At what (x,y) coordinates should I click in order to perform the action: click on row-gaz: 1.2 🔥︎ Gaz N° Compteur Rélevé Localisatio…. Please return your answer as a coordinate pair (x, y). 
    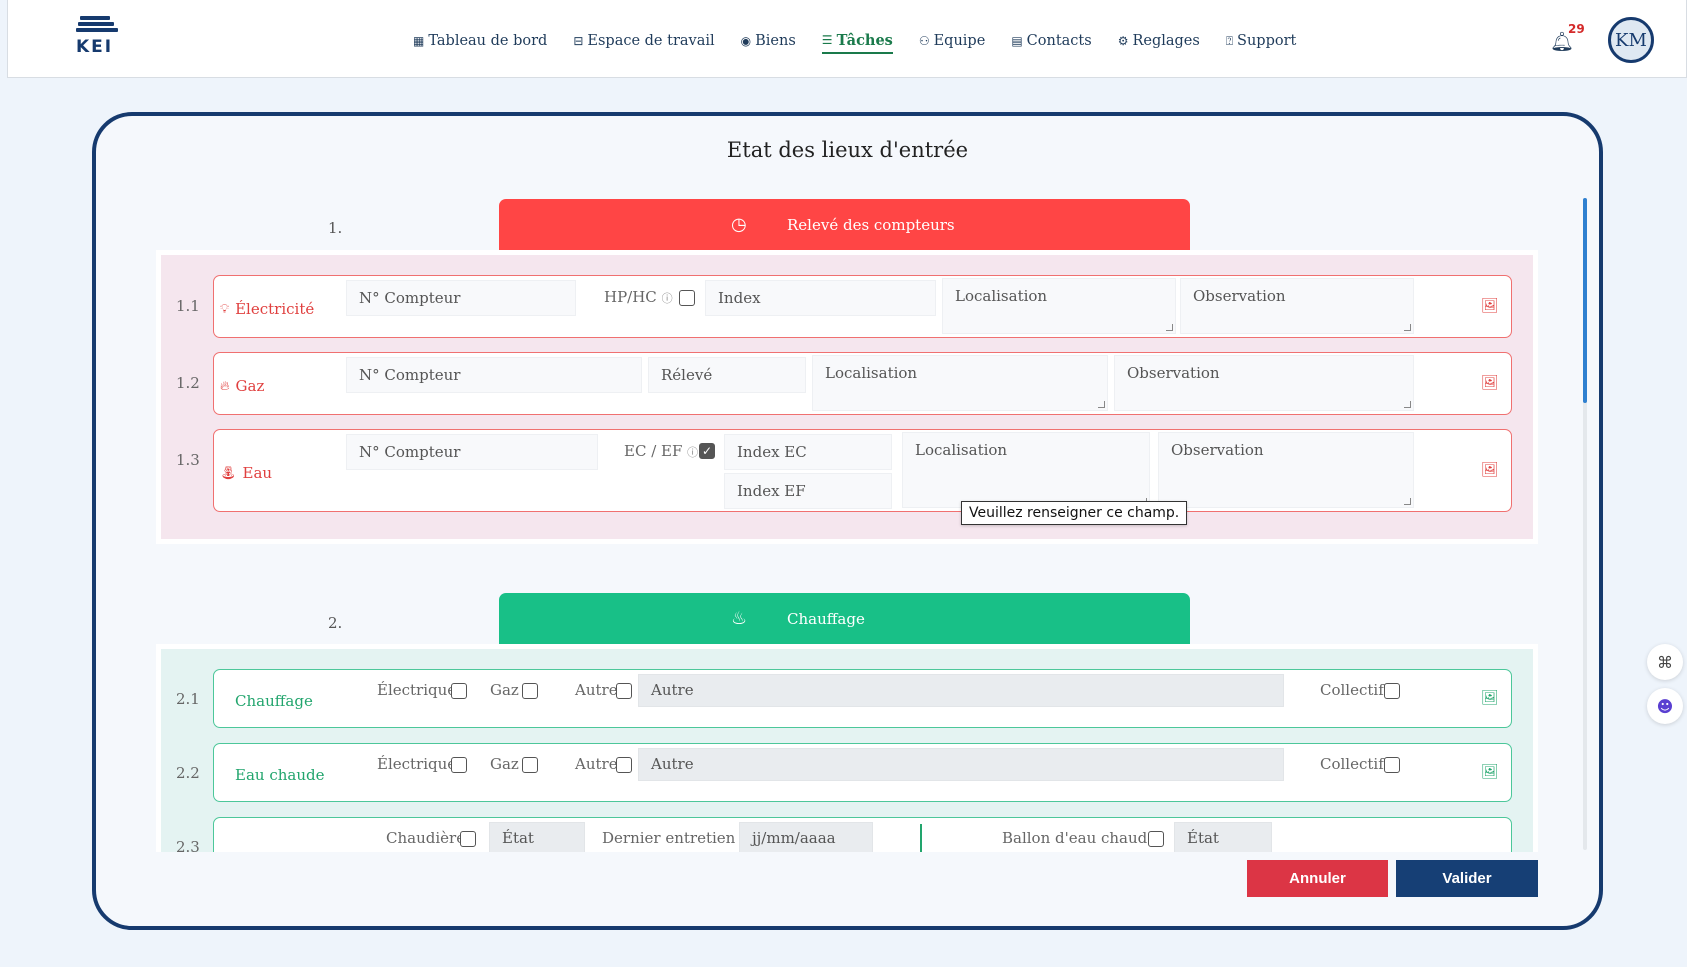
    Looking at the image, I should click on (844, 383).